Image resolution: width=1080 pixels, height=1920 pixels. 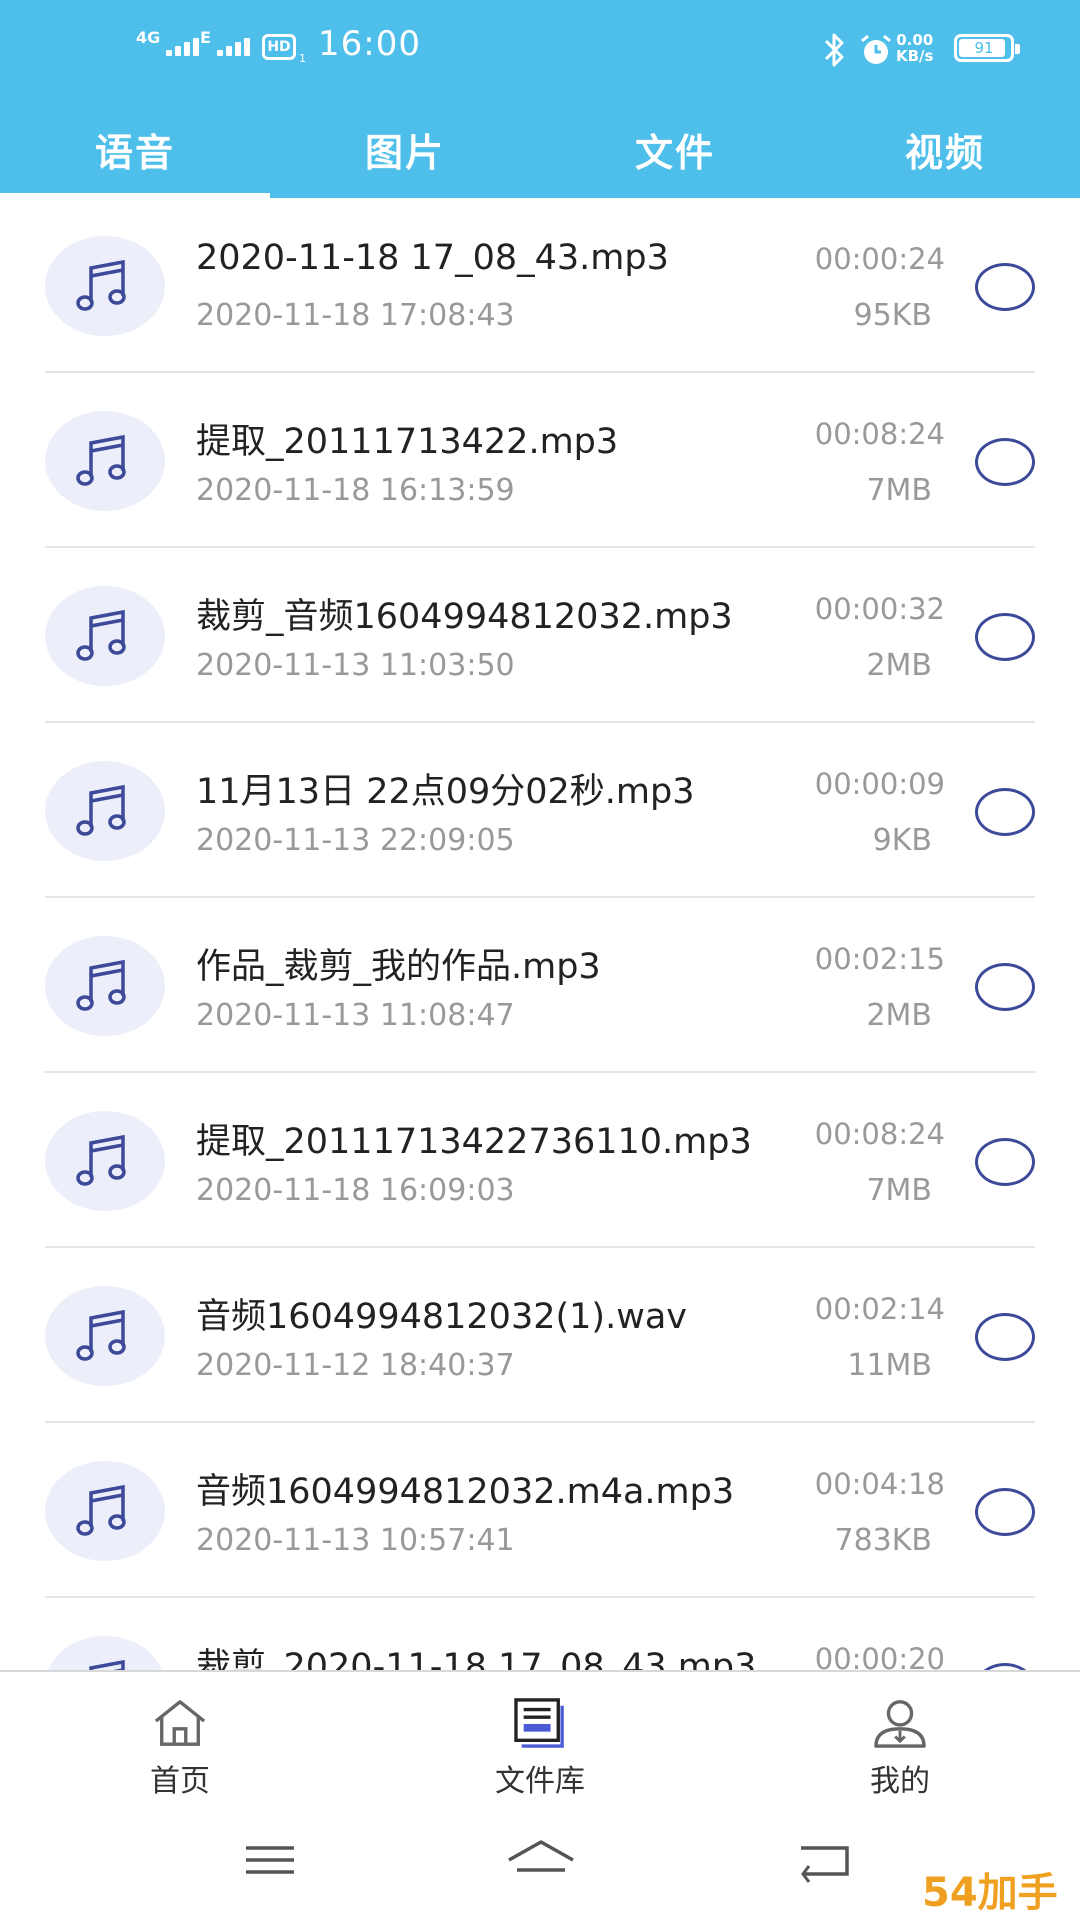 What do you see at coordinates (270, 1860) in the screenshot?
I see `menu-icon` at bounding box center [270, 1860].